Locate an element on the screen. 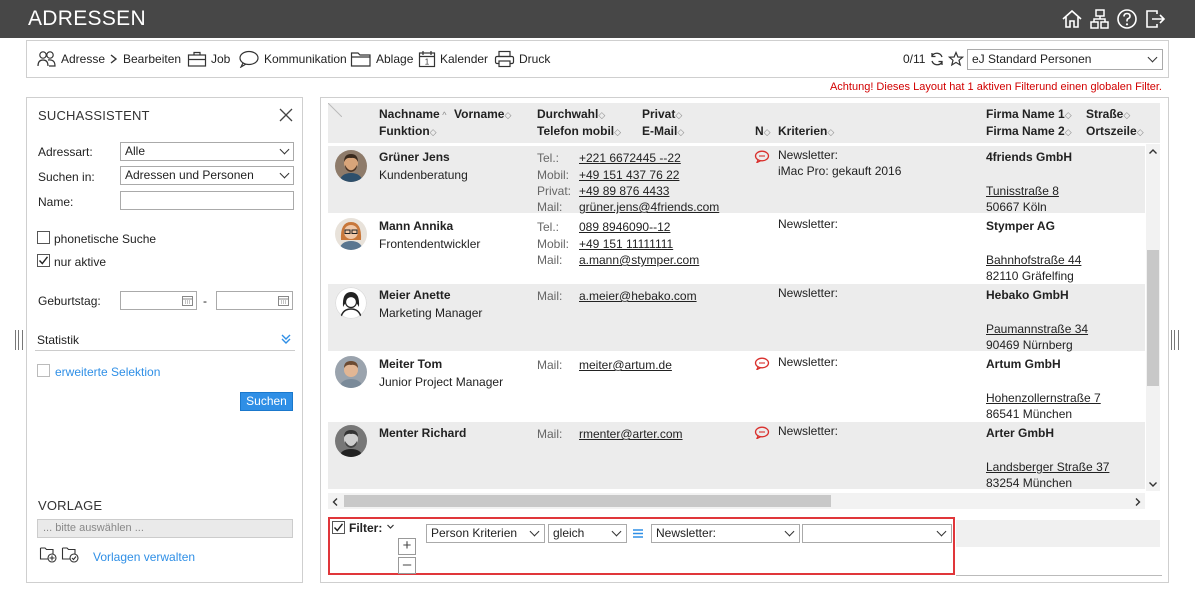 The width and height of the screenshot is (1195, 604). col-header-durchwahl: Durchwahl◇ is located at coordinates (571, 114).